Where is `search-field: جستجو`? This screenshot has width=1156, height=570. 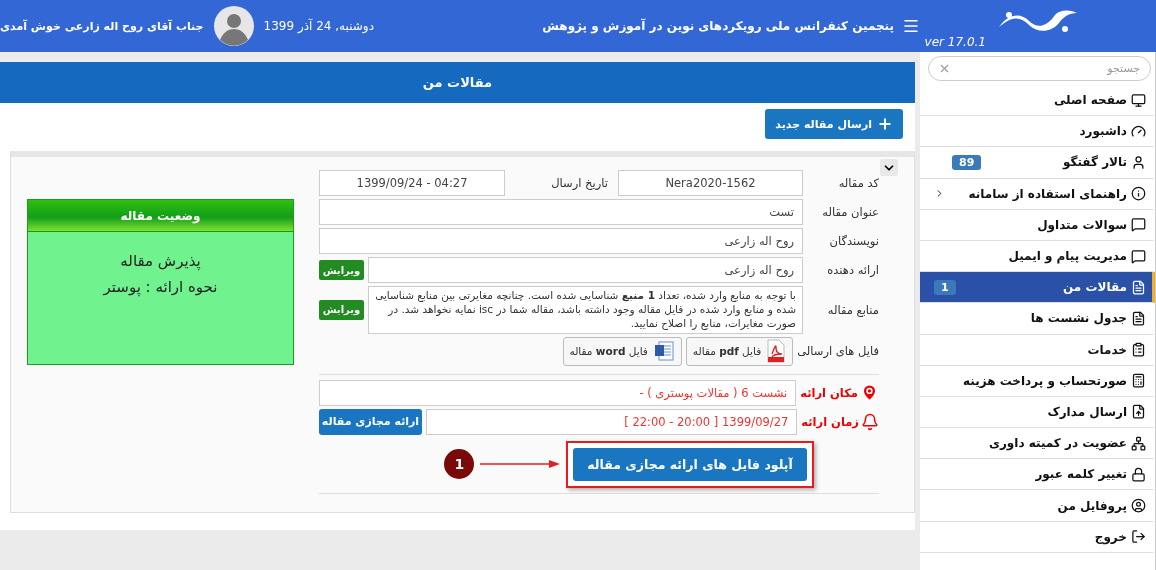
search-field: جستجو is located at coordinates (1039, 68).